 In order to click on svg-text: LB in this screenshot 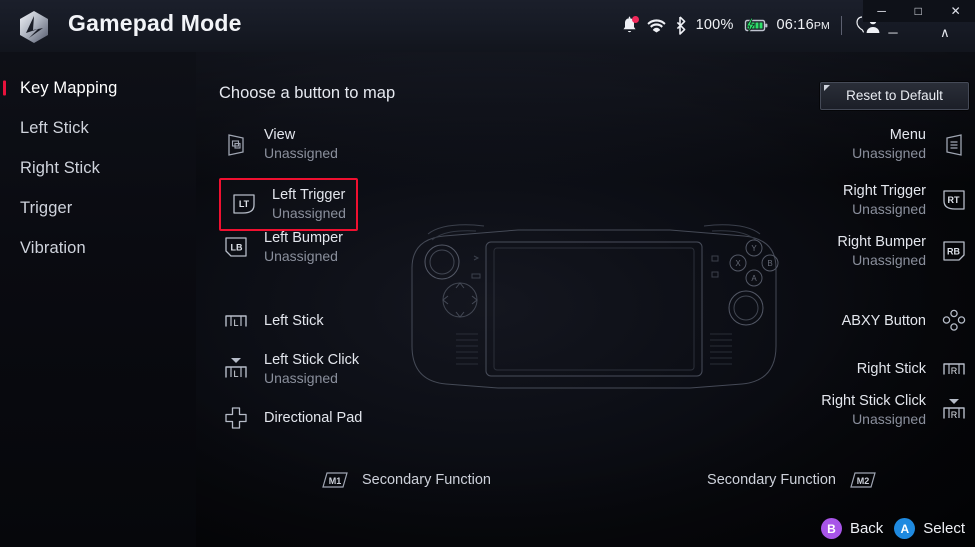, I will do `click(237, 248)`.